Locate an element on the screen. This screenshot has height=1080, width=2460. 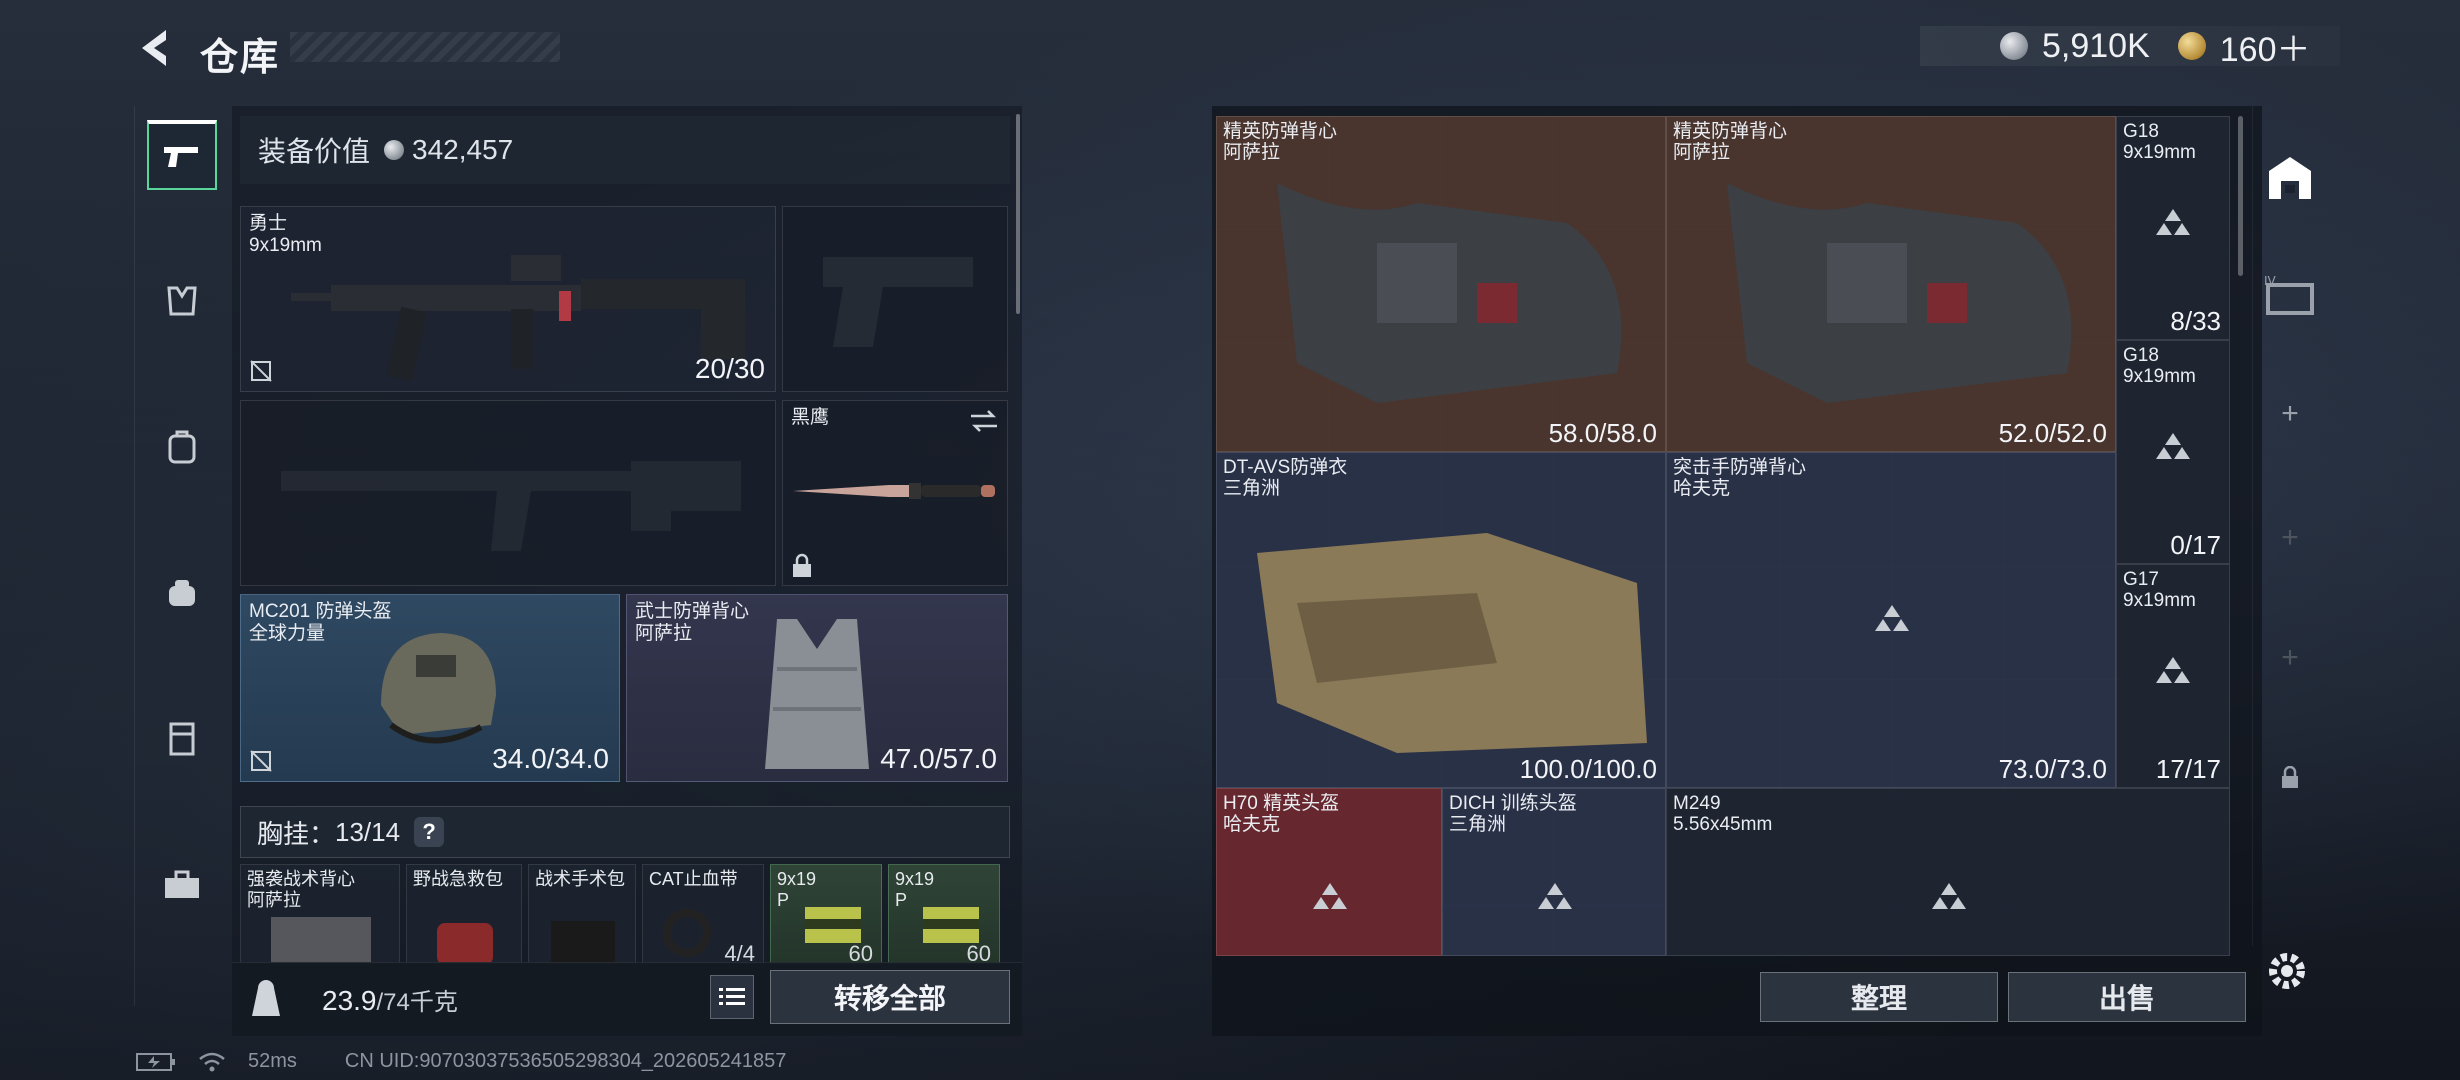
chest-item-name: 9x19 is located at coordinates (915, 879).